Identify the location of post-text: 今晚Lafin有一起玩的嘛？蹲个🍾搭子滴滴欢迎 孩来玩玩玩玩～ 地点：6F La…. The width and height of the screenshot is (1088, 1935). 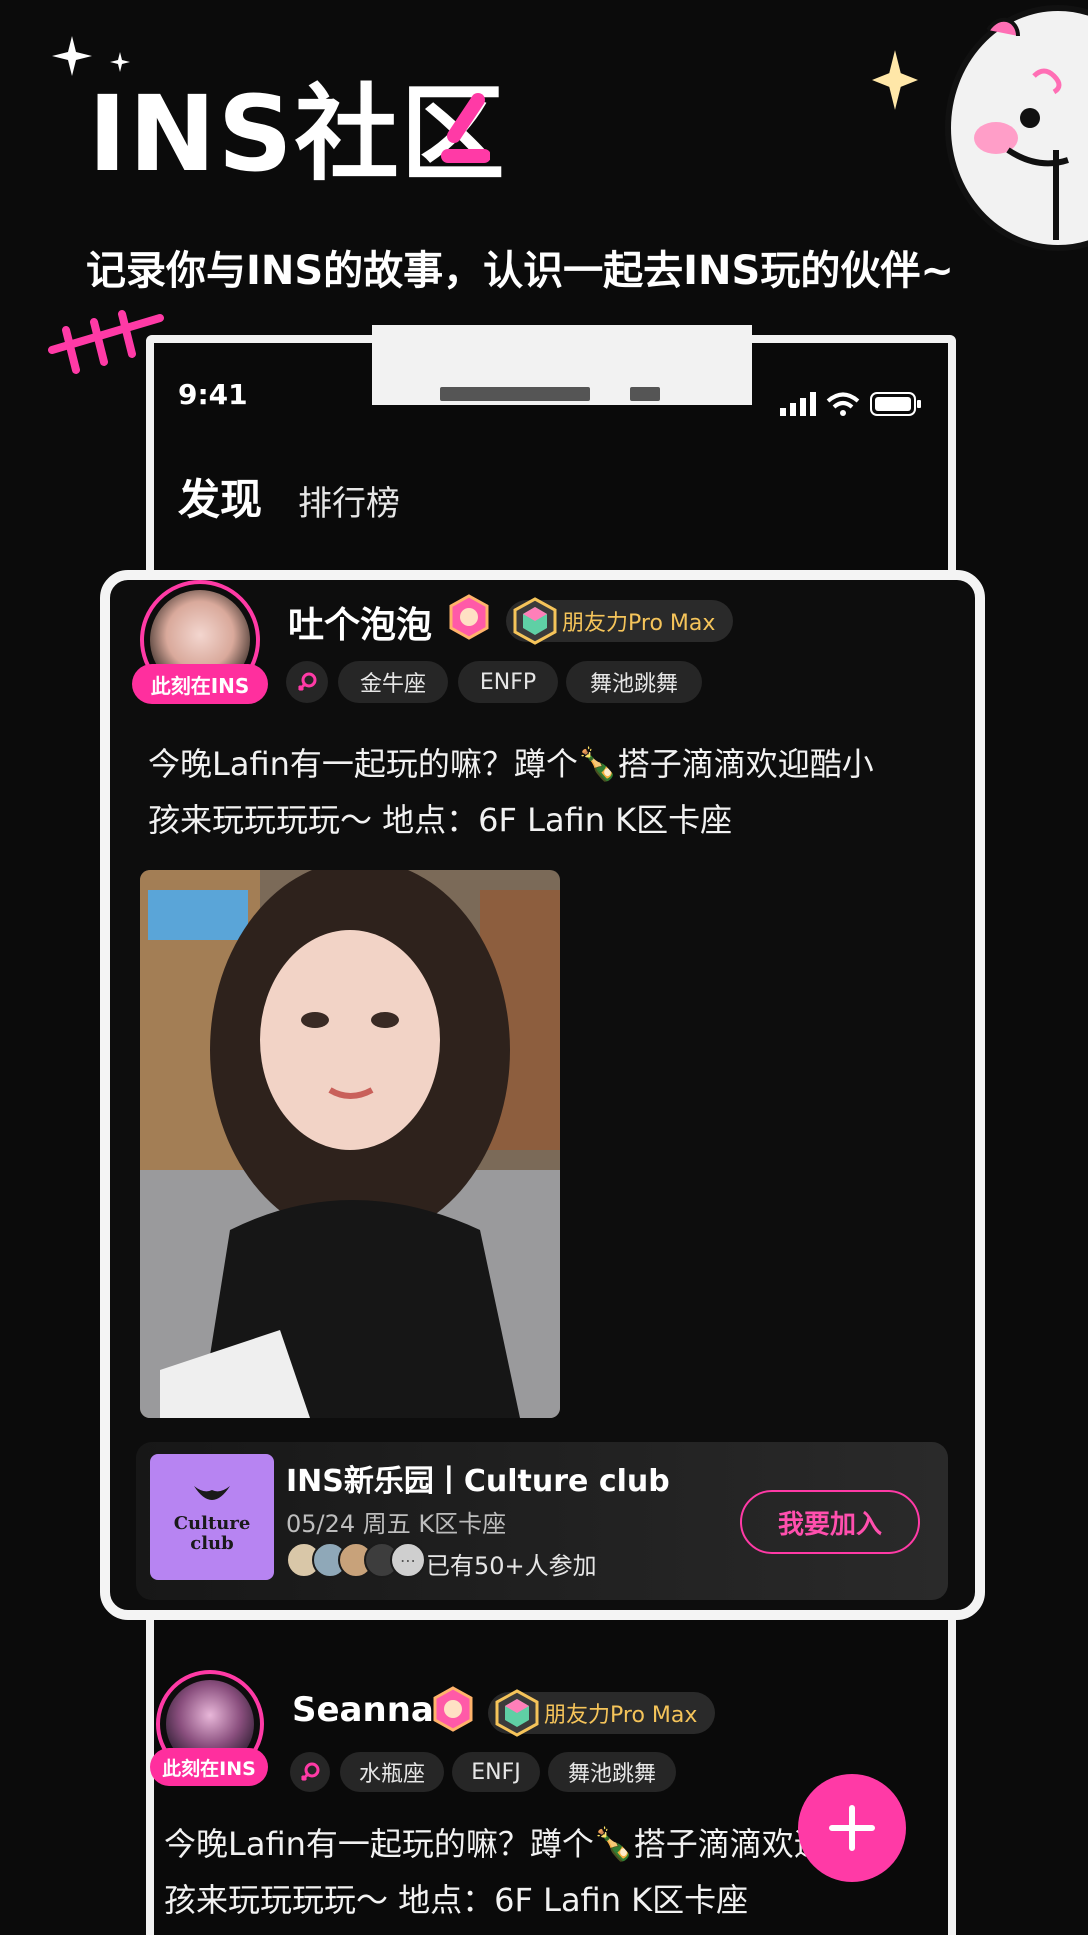
(494, 1872).